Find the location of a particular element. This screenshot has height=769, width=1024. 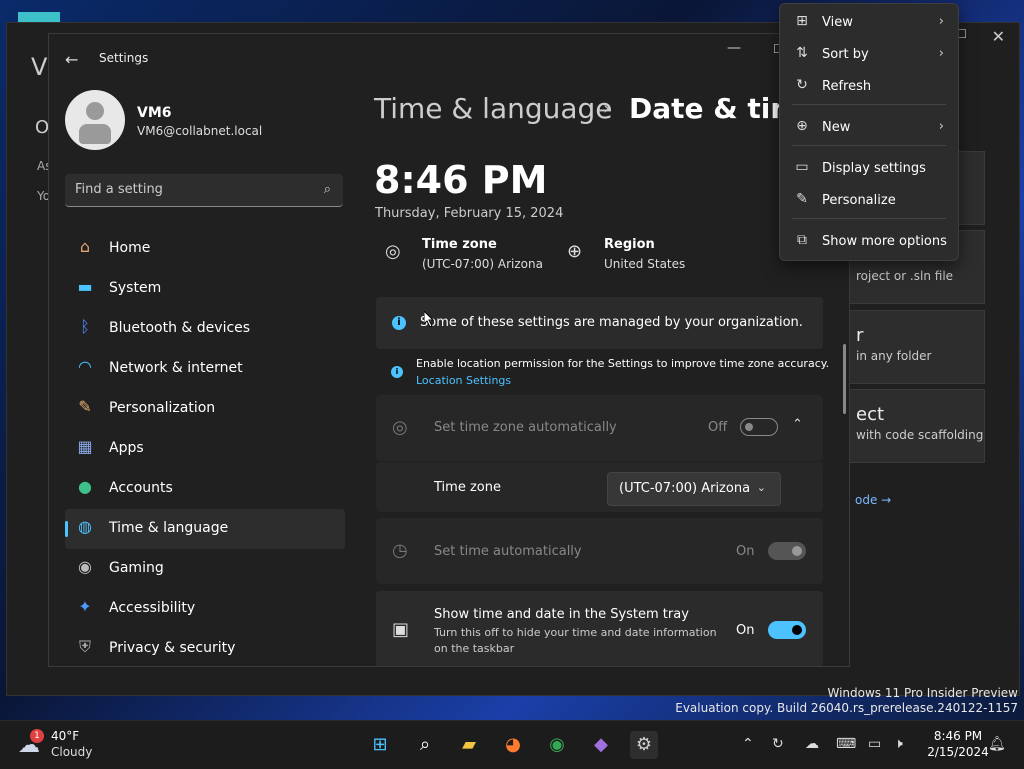

taskbar-time: 8:46 PM is located at coordinates (958, 736).